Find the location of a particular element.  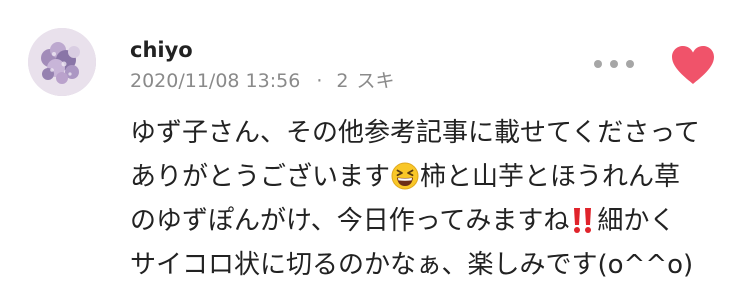

heart-icon is located at coordinates (693, 65).